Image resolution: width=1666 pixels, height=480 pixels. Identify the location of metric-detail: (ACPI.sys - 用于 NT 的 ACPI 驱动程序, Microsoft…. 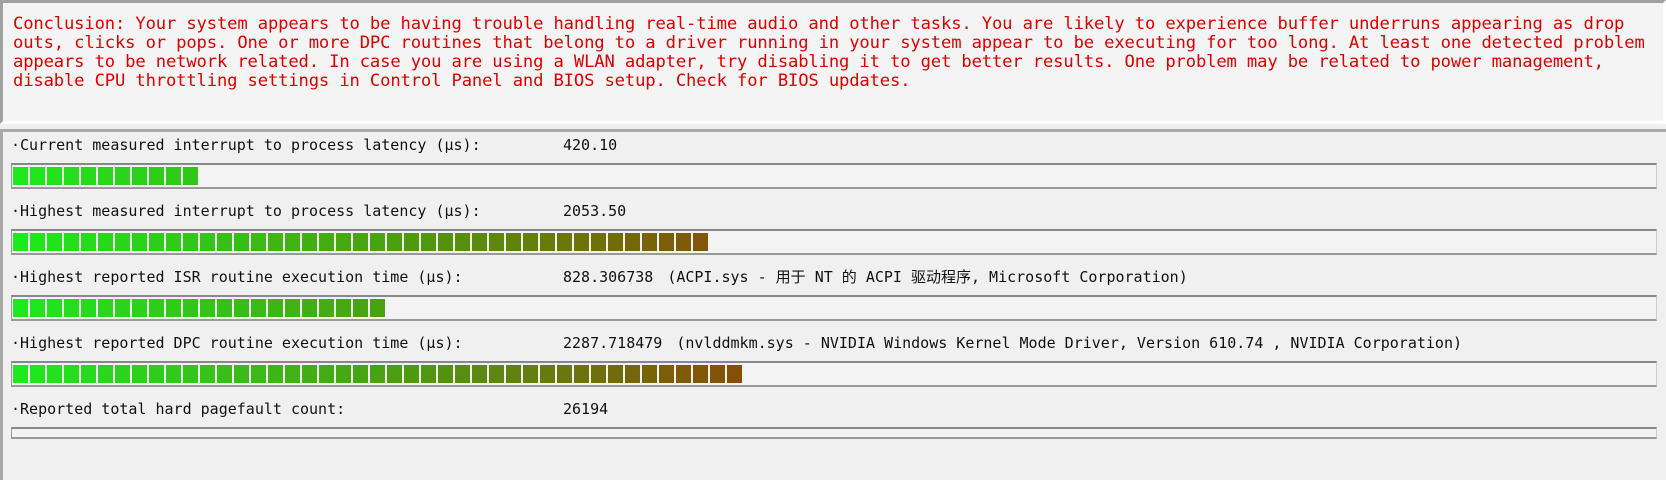
(927, 277).